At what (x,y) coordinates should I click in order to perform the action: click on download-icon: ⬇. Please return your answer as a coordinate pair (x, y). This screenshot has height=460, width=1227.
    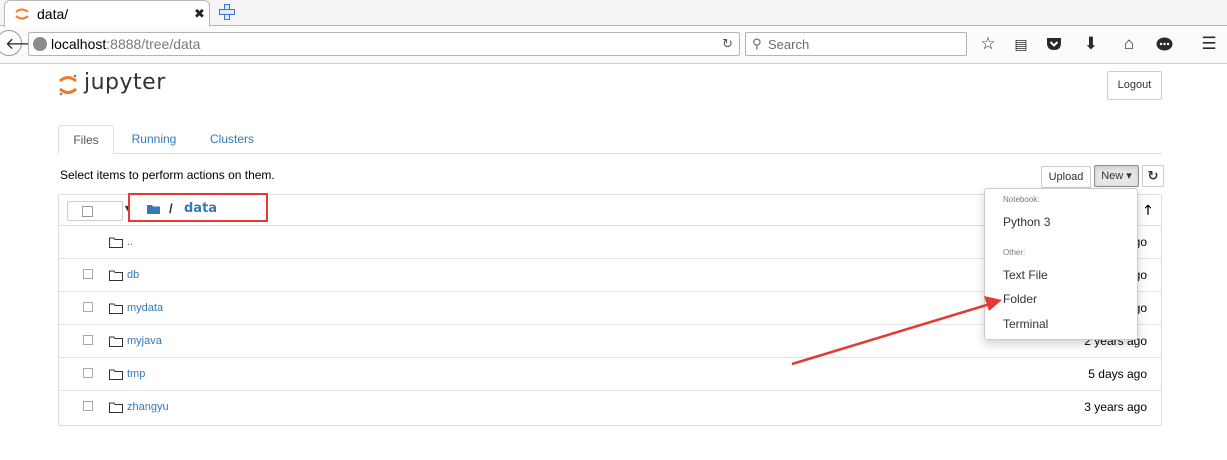
    Looking at the image, I should click on (1091, 44).